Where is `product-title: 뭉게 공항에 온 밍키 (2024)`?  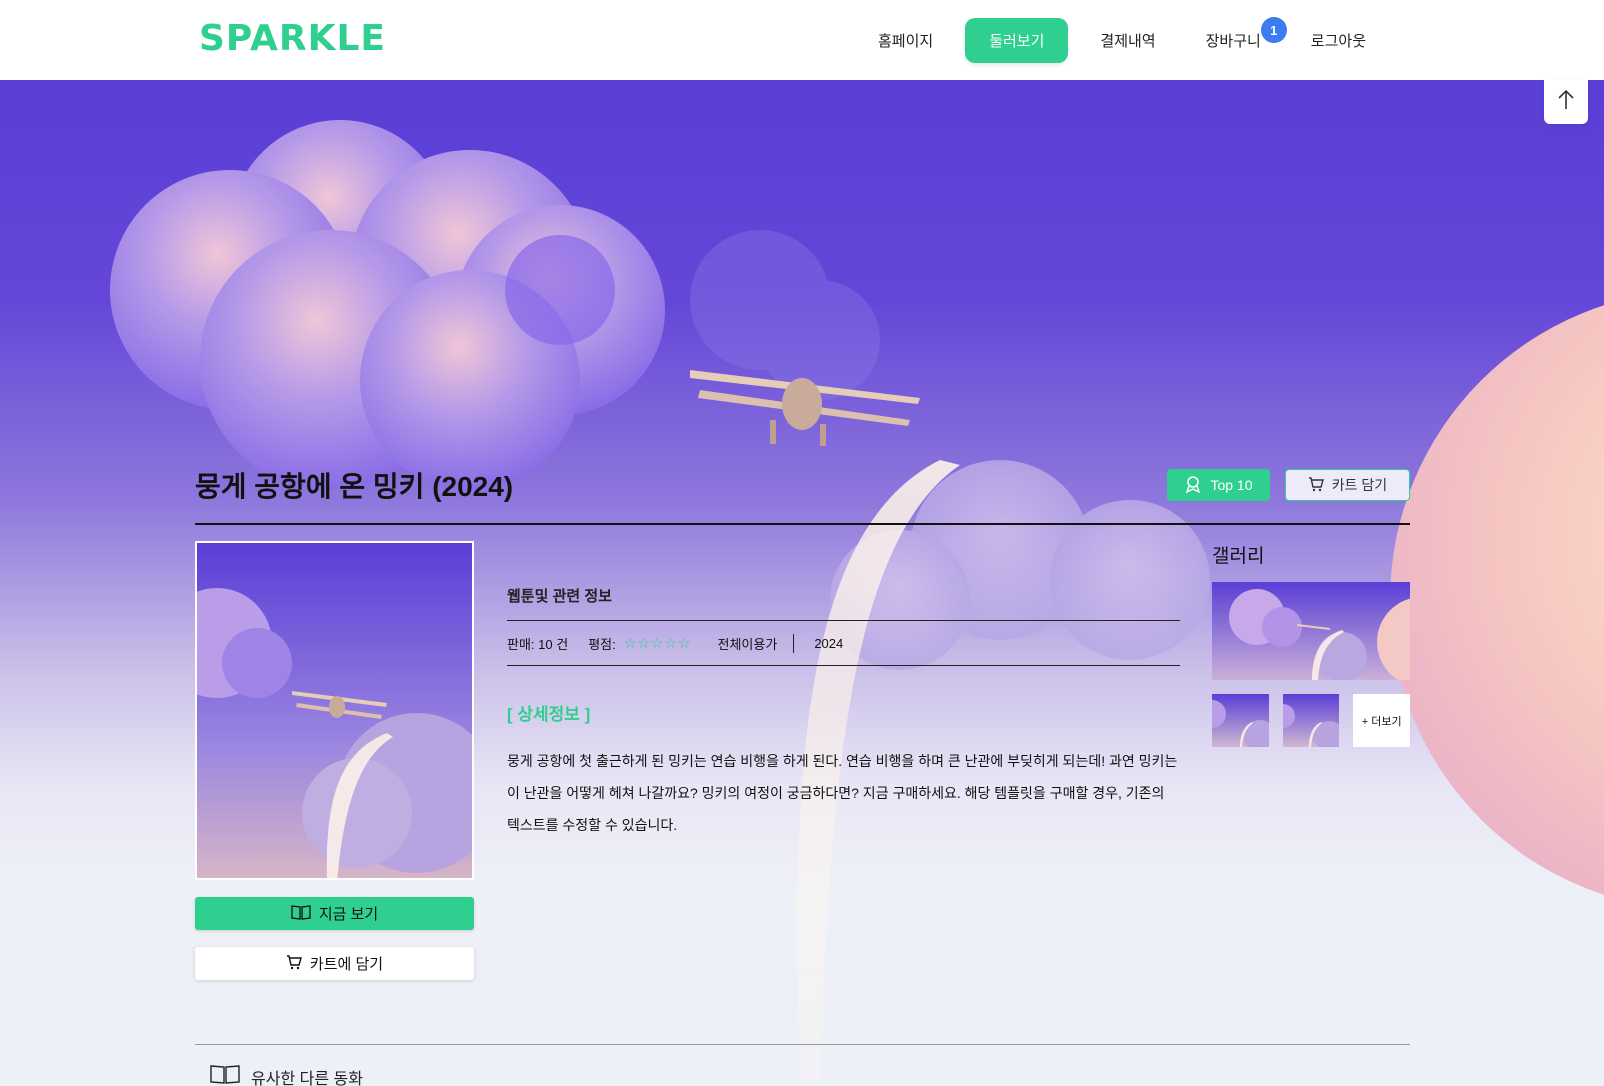
product-title: 뭉게 공항에 온 밍키 (2024) is located at coordinates (354, 486).